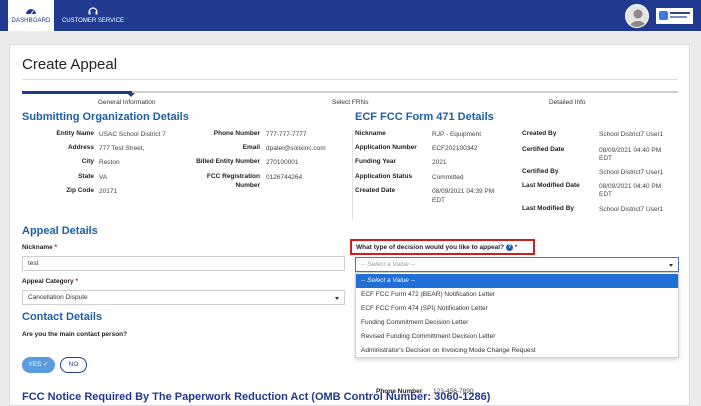  I want to click on created-by-value: School District7 User1, so click(631, 134).